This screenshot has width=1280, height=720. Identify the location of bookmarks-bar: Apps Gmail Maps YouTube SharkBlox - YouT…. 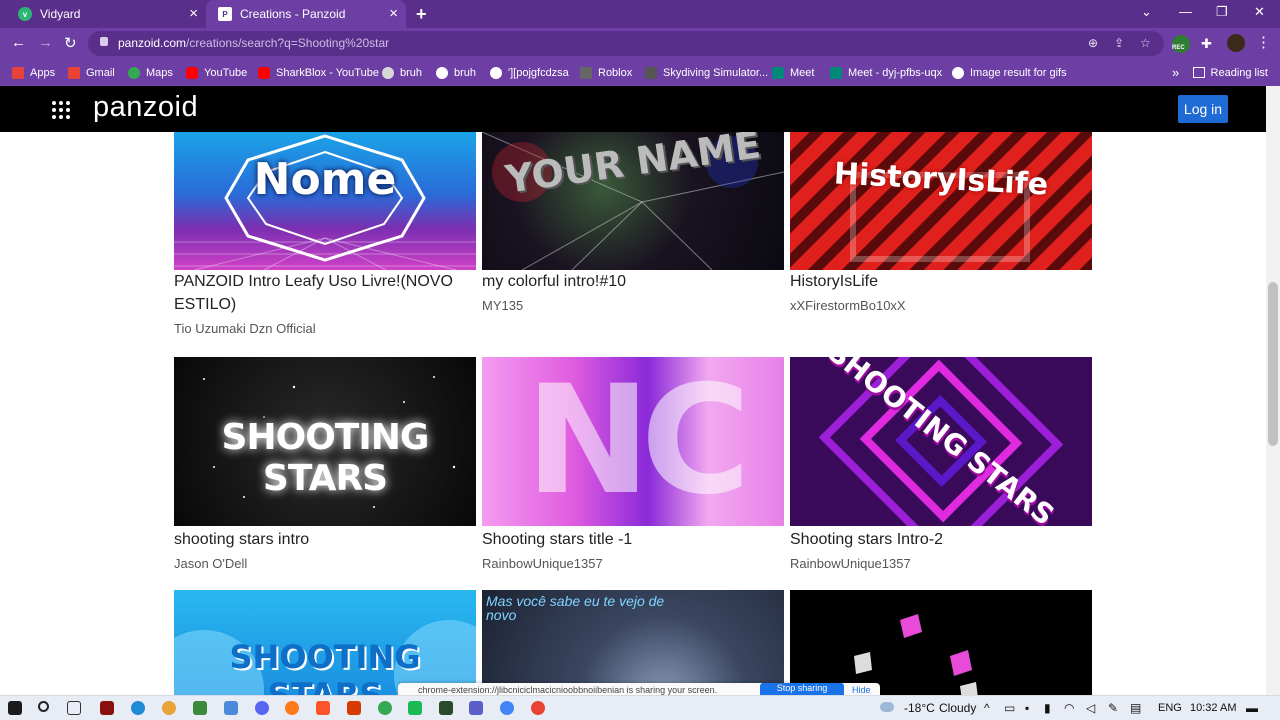
(640, 72).